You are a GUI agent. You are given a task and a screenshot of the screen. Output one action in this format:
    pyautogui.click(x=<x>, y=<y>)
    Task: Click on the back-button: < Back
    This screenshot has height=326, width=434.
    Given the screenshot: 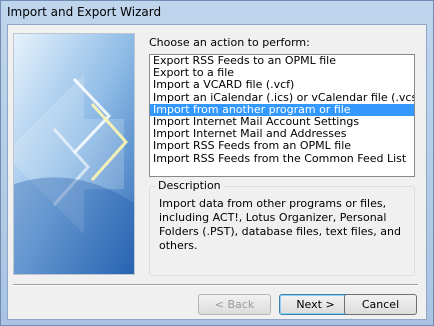 What is the action you would take?
    pyautogui.click(x=234, y=304)
    